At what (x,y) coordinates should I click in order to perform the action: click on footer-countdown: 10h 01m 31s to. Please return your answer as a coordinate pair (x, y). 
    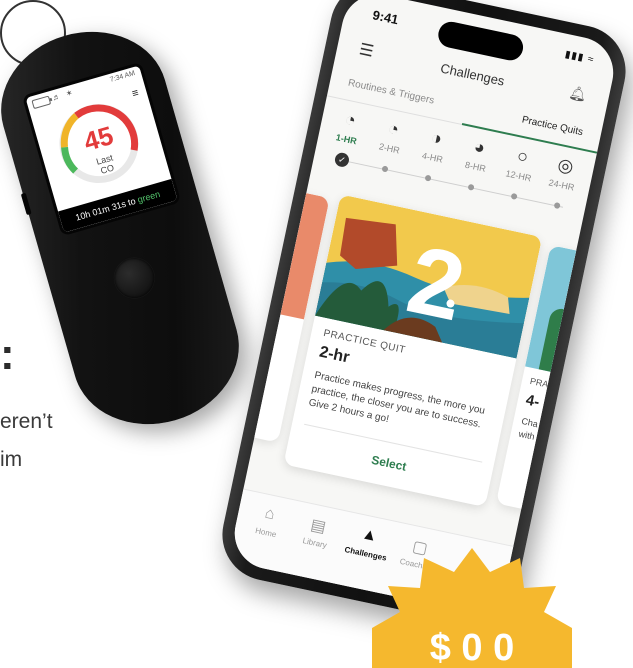
    Looking at the image, I should click on (107, 209).